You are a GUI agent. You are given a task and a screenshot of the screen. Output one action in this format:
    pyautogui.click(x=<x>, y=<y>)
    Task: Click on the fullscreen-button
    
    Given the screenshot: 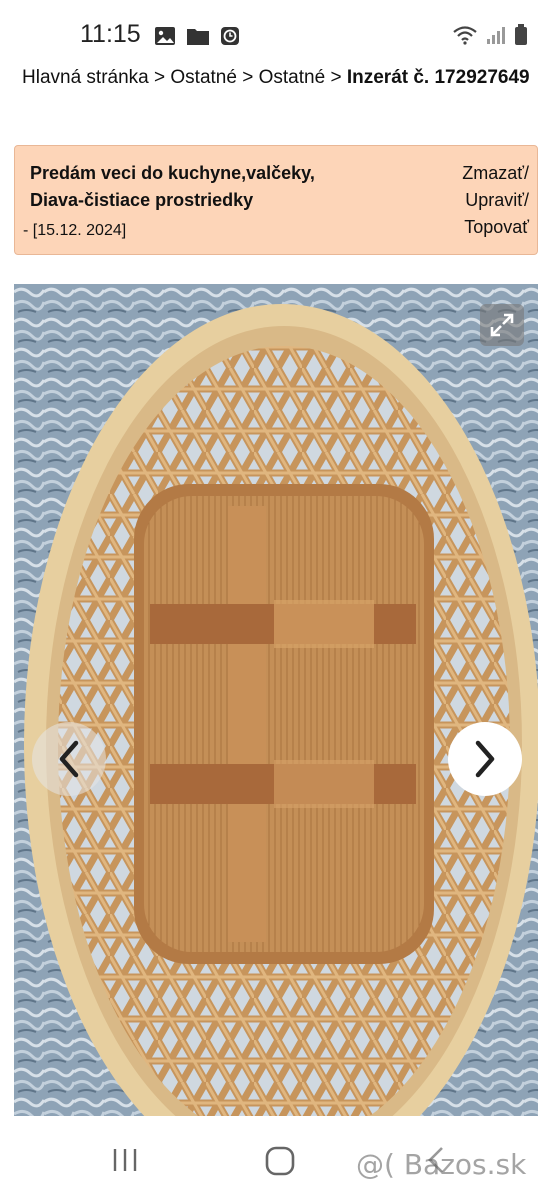 What is the action you would take?
    pyautogui.click(x=502, y=325)
    